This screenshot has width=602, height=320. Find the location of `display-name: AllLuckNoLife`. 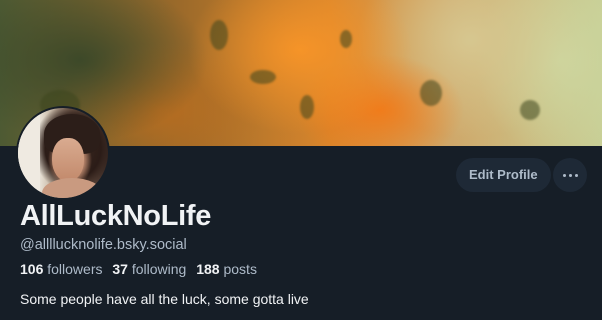

display-name: AllLuckNoLife is located at coordinates (116, 216).